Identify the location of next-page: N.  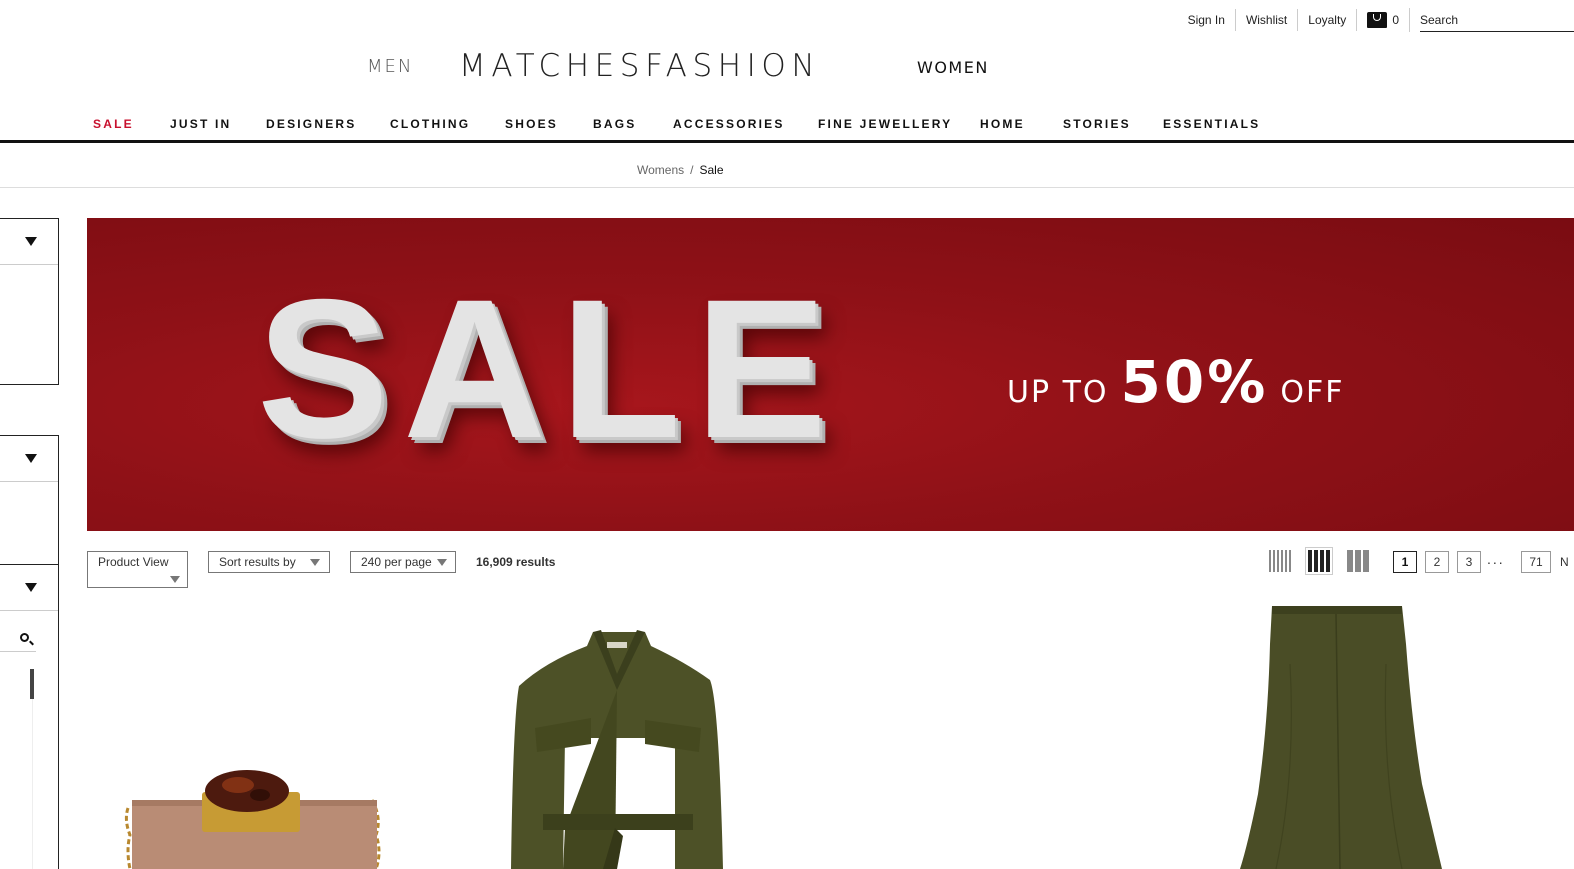
(1564, 562).